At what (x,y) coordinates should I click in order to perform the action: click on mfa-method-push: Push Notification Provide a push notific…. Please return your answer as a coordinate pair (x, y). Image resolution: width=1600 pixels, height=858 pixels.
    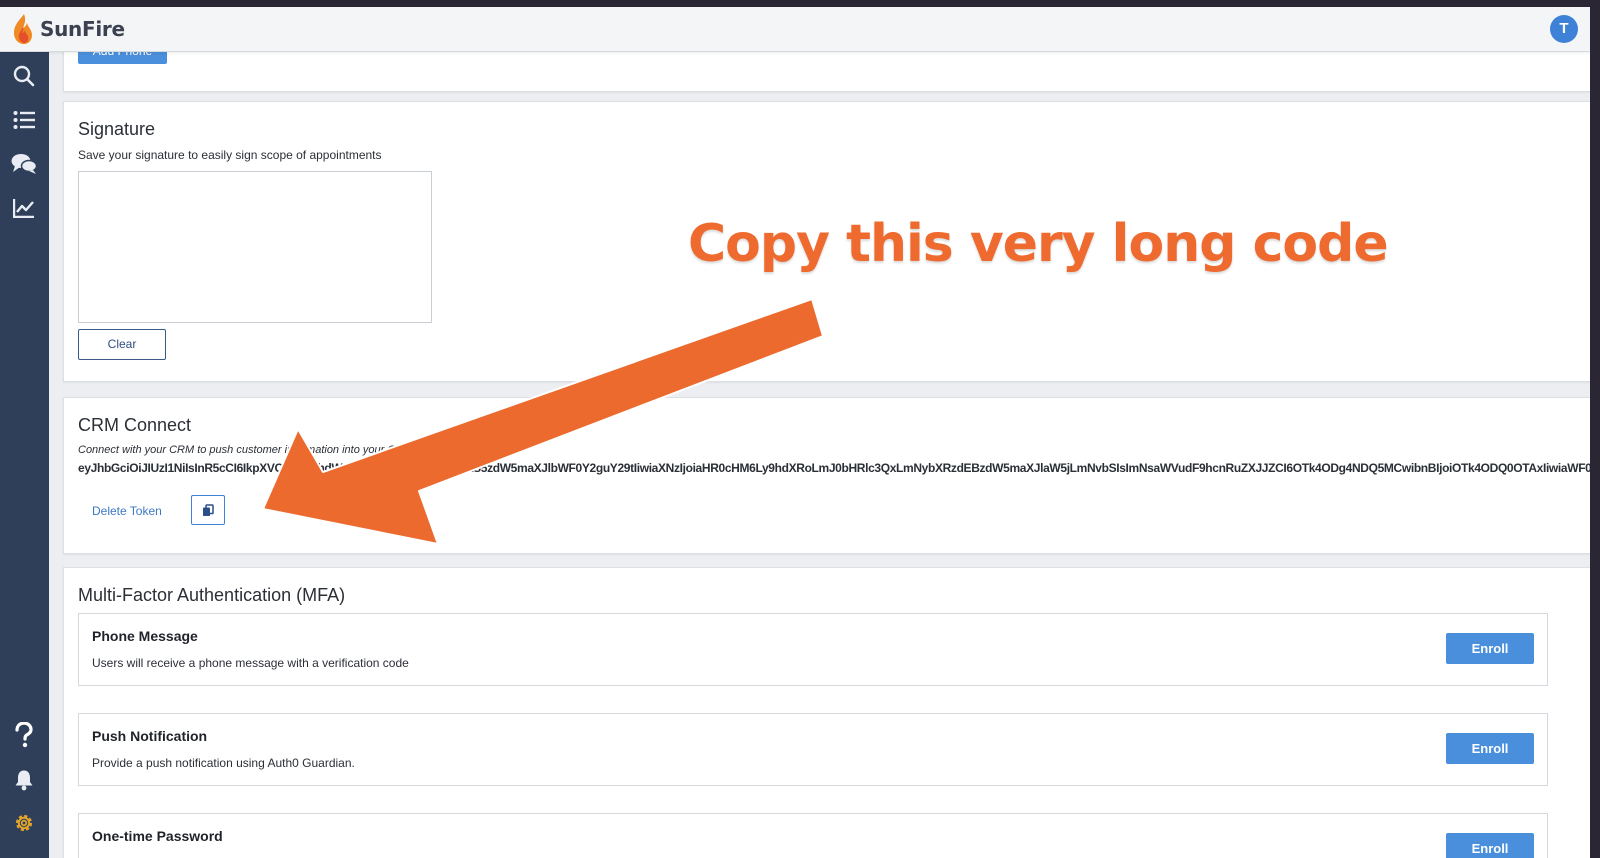
    Looking at the image, I should click on (813, 749).